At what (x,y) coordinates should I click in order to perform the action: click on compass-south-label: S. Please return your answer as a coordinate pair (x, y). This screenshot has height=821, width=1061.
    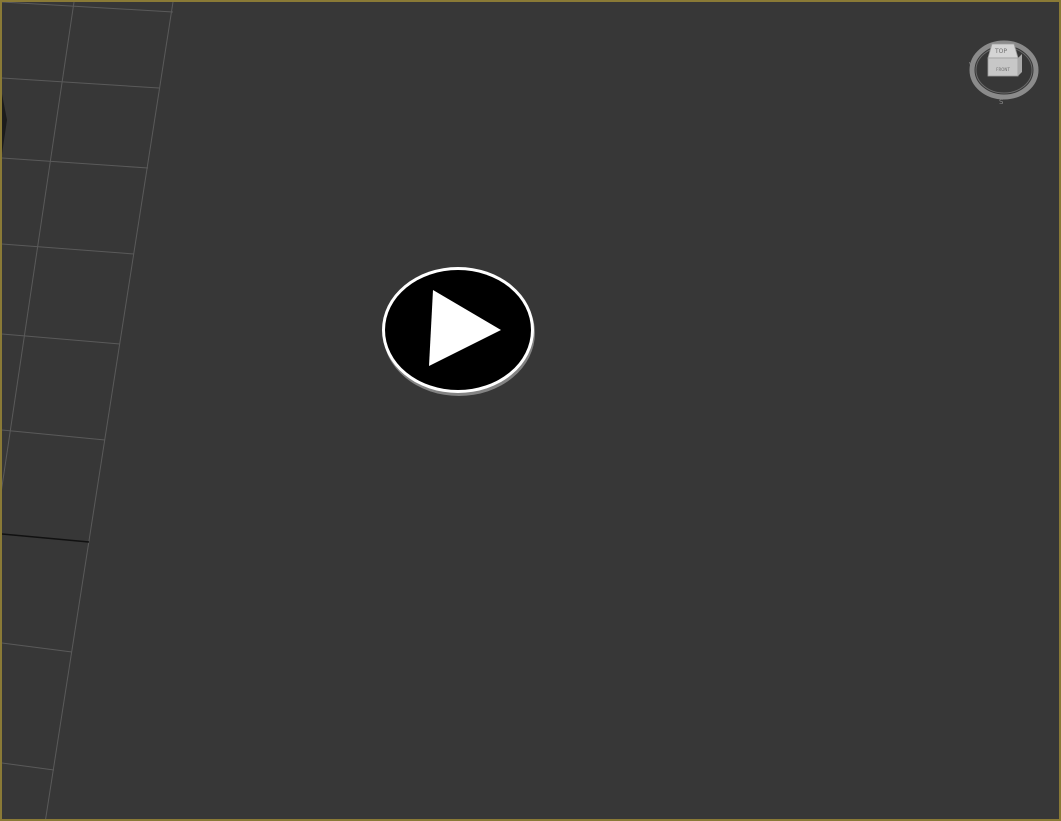
    Looking at the image, I should click on (1001, 102).